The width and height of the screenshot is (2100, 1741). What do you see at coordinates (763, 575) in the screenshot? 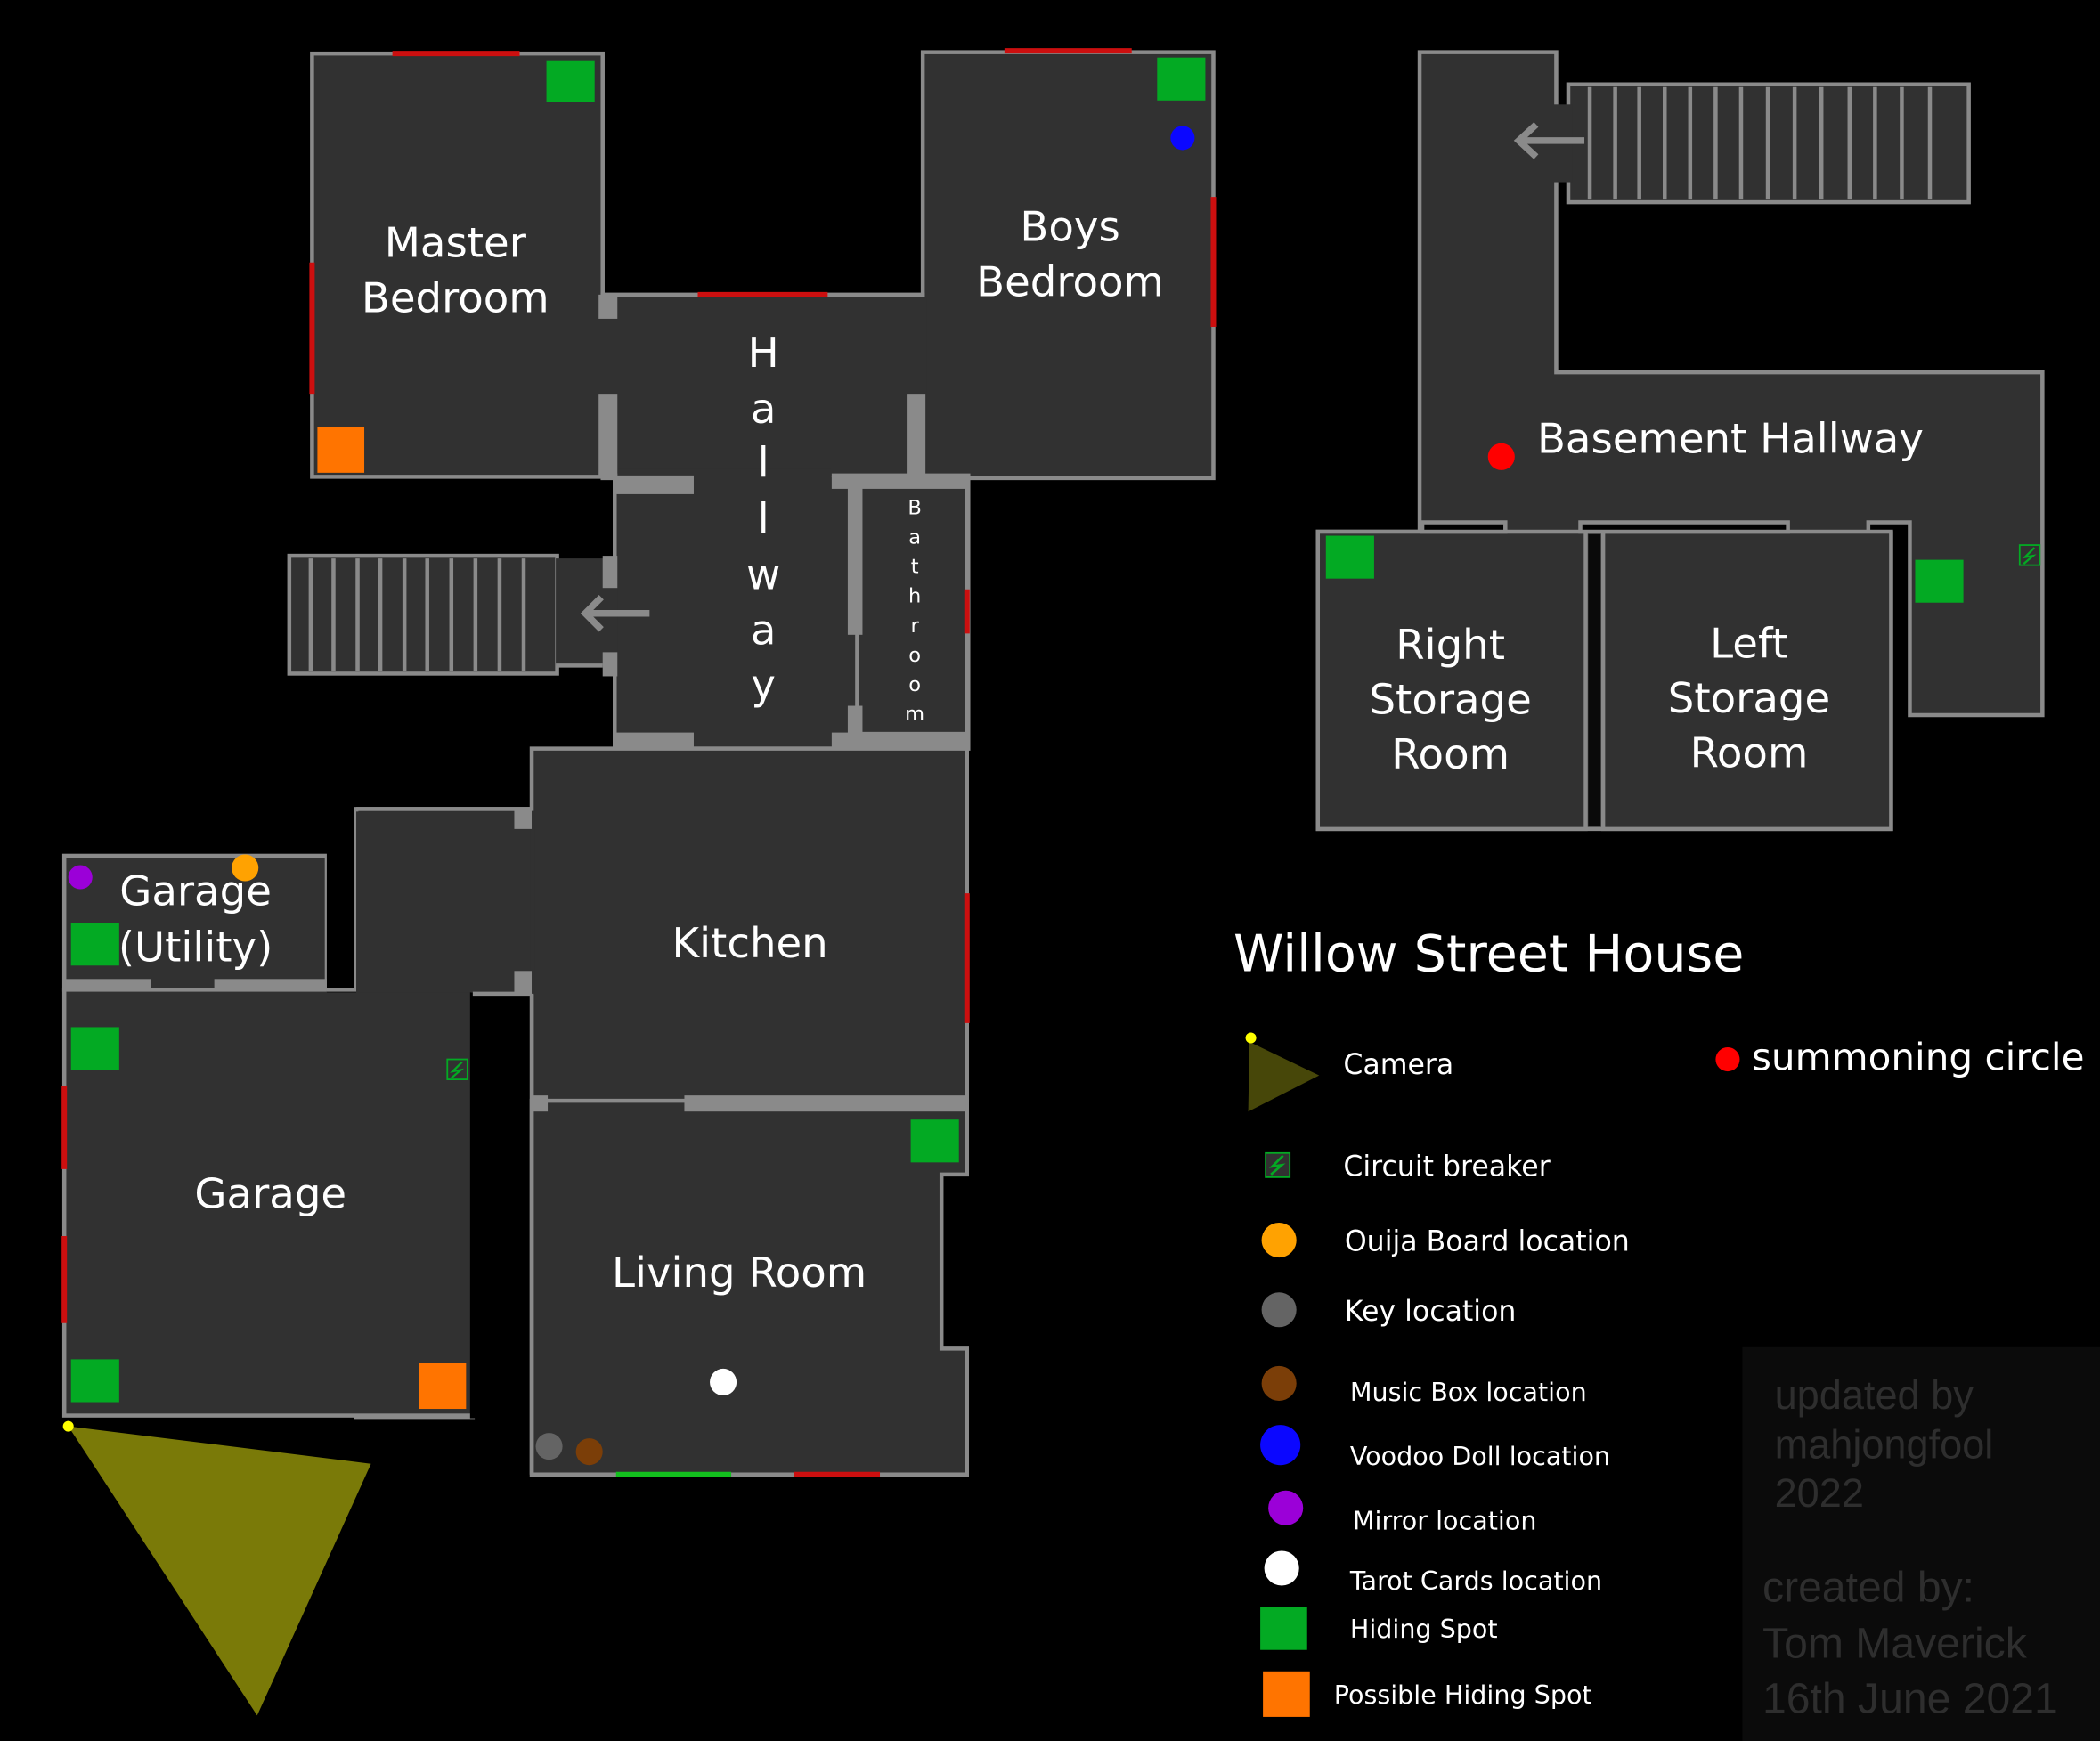
I see `svg-text: w` at bounding box center [763, 575].